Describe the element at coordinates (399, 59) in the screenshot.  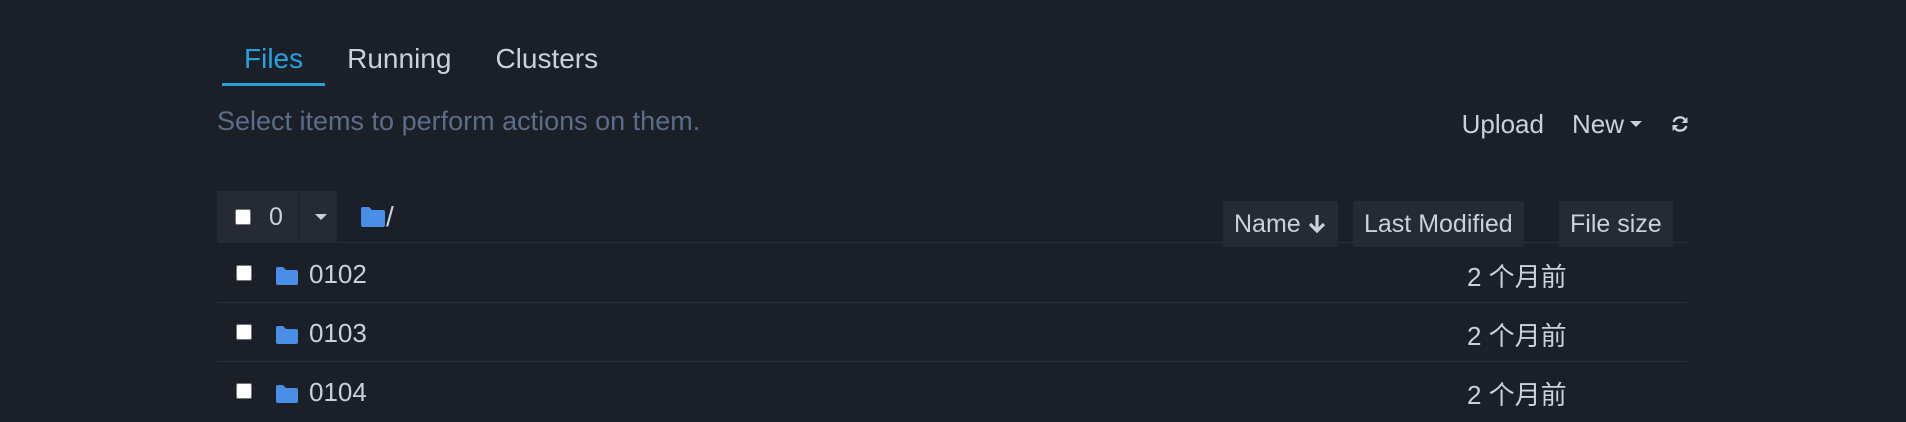
I see `tab-running: Running` at that location.